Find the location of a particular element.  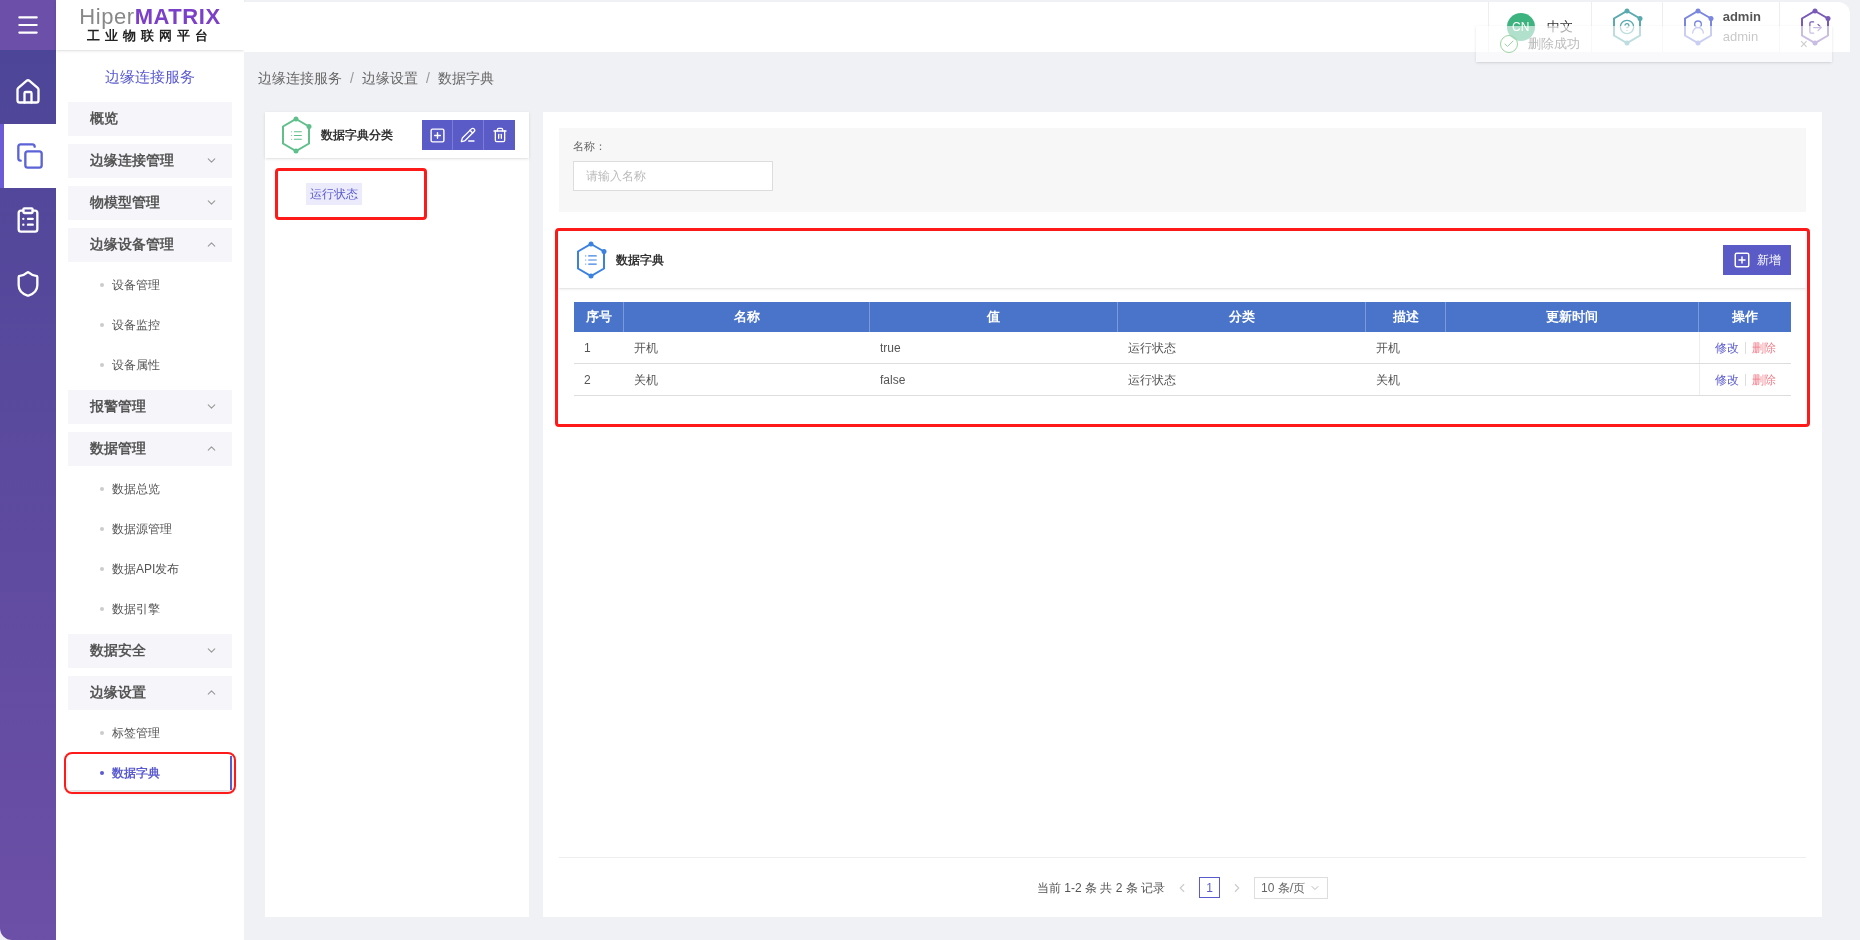

menu-group-label: 边缘连接管理 is located at coordinates (132, 160).